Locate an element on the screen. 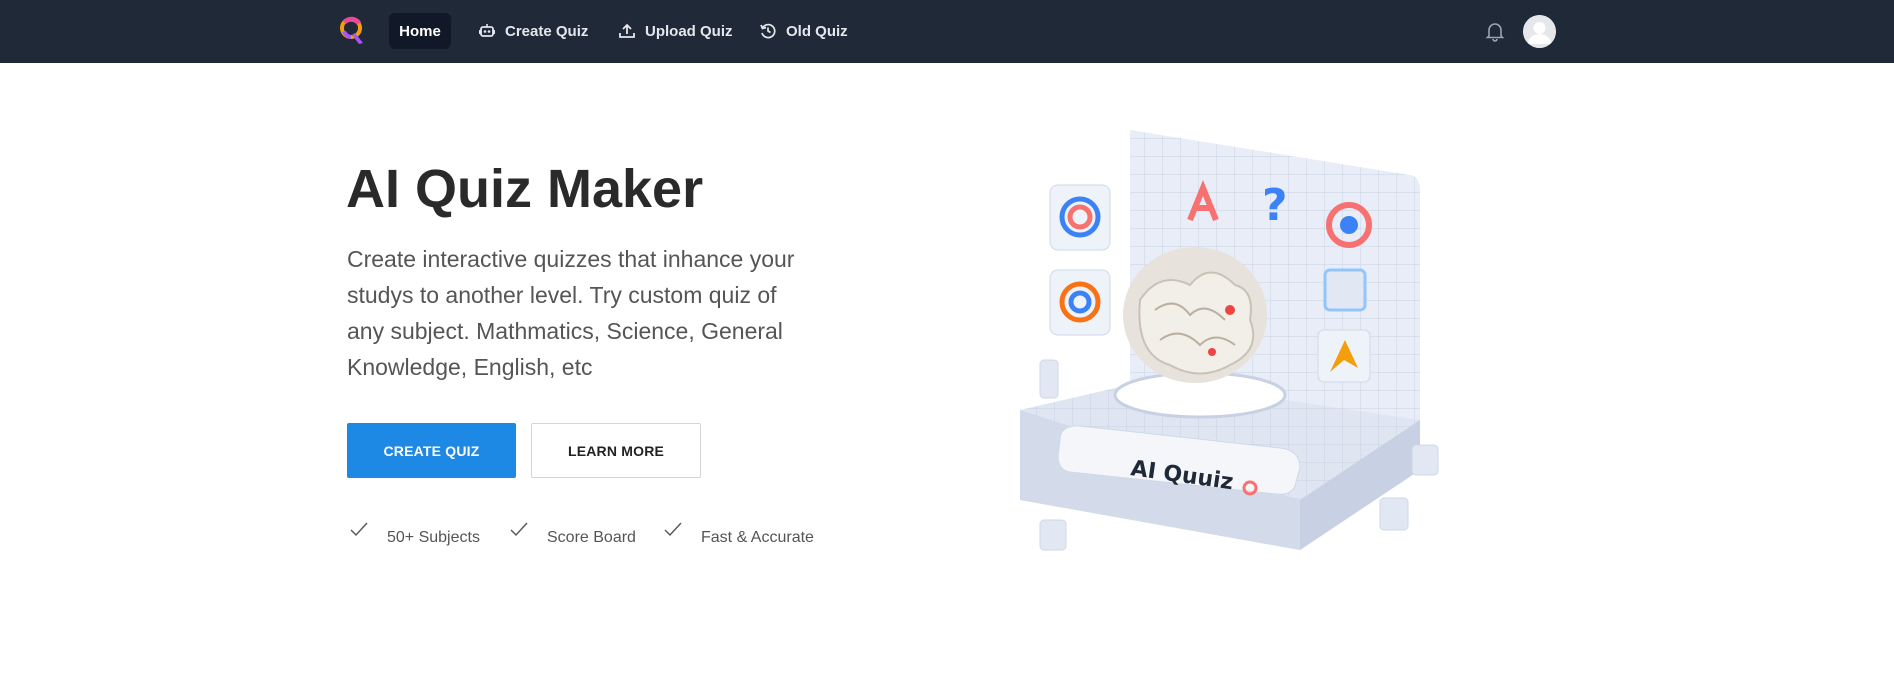  ai-quiz-illustration: ? AI Quuiz is located at coordinates (1229, 340).